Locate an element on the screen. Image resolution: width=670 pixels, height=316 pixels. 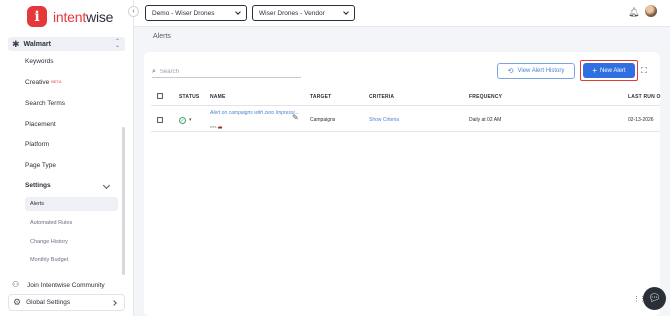
row-checkbox is located at coordinates (160, 120).